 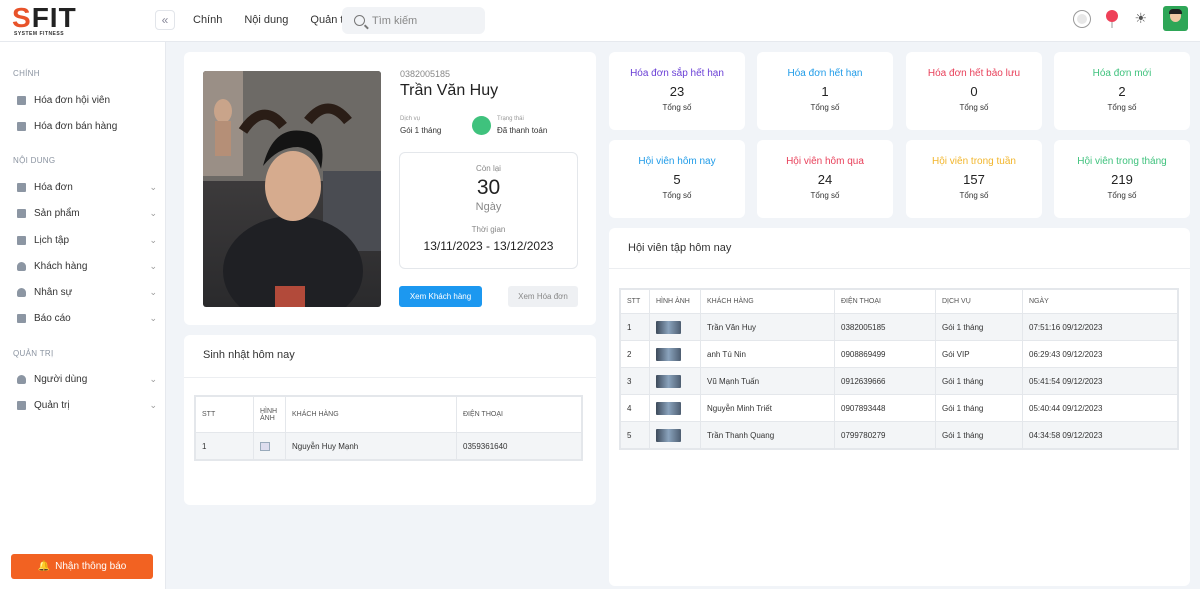 What do you see at coordinates (1175, 18) in the screenshot?
I see `user-avatar` at bounding box center [1175, 18].